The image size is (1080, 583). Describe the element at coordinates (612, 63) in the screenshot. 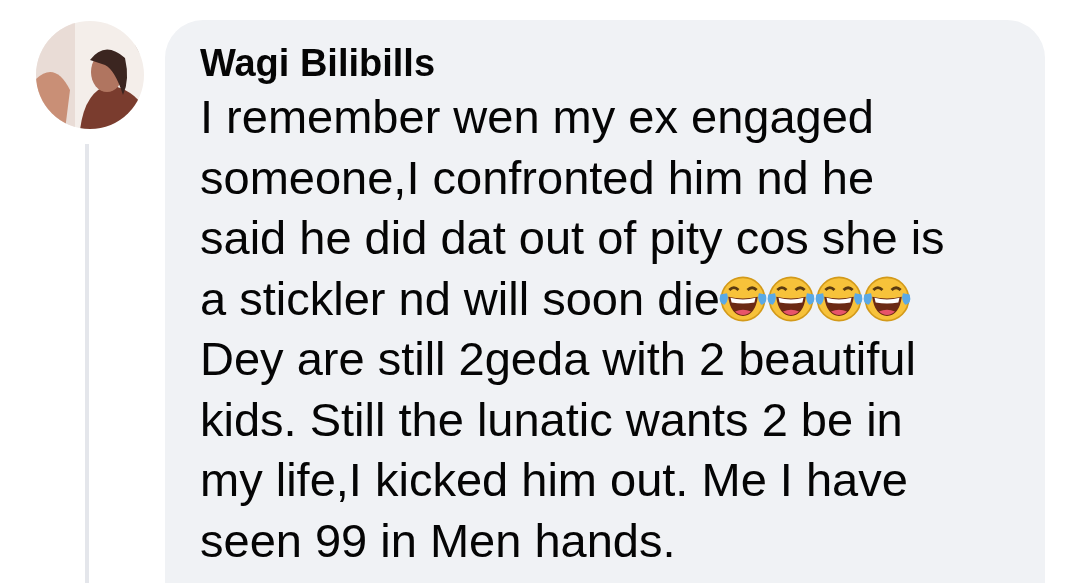

I see `author-name: Wagi Bilibills` at that location.